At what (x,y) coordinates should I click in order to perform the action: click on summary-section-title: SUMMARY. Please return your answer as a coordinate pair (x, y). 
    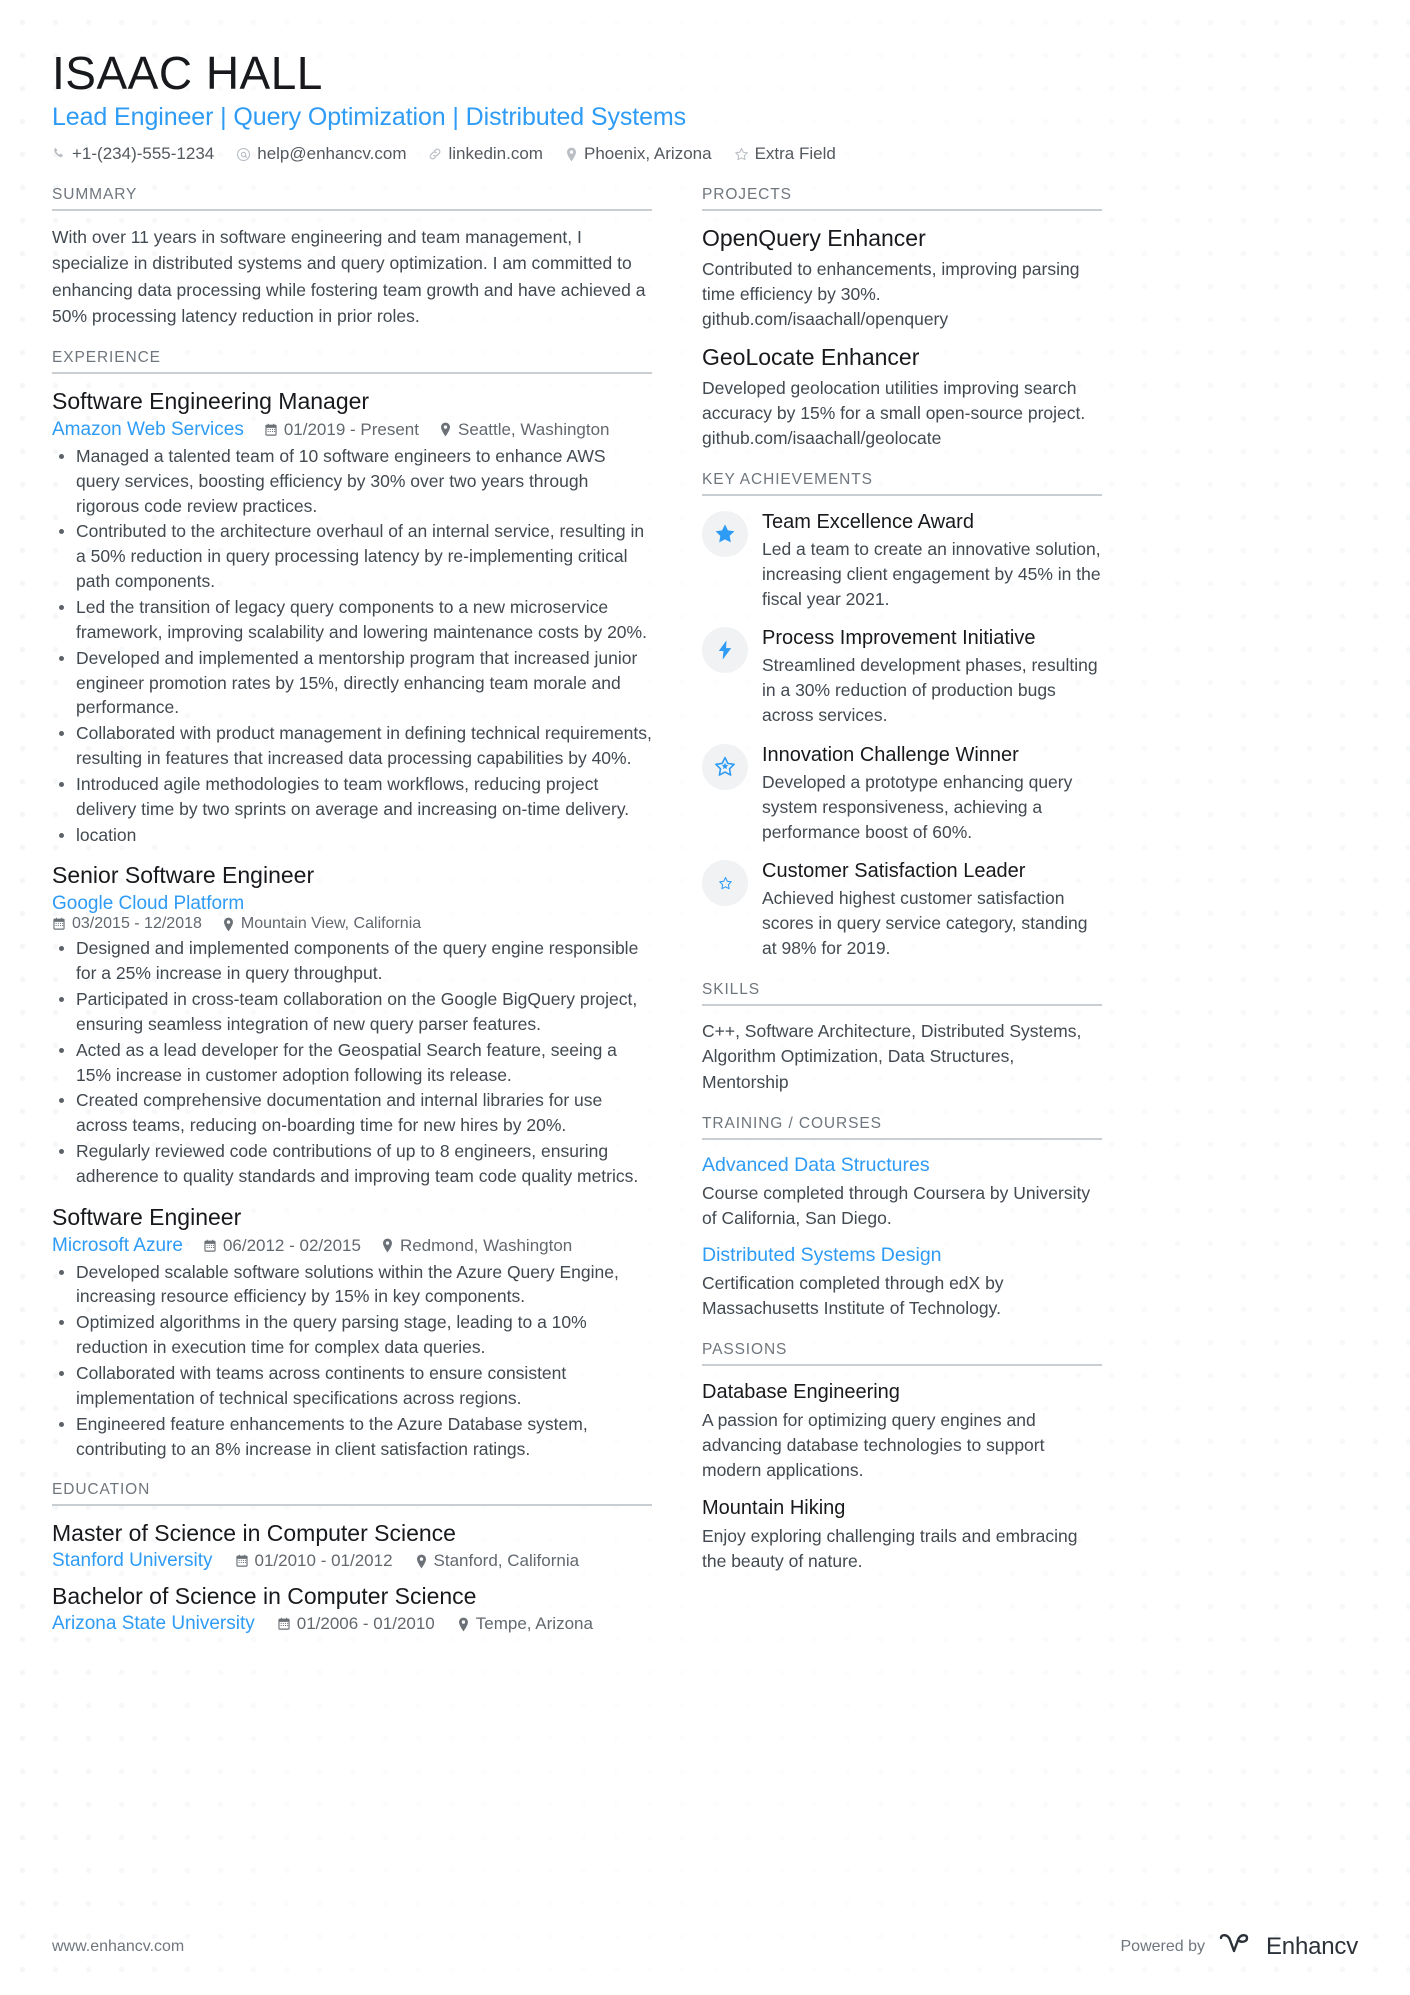
    Looking at the image, I should click on (352, 199).